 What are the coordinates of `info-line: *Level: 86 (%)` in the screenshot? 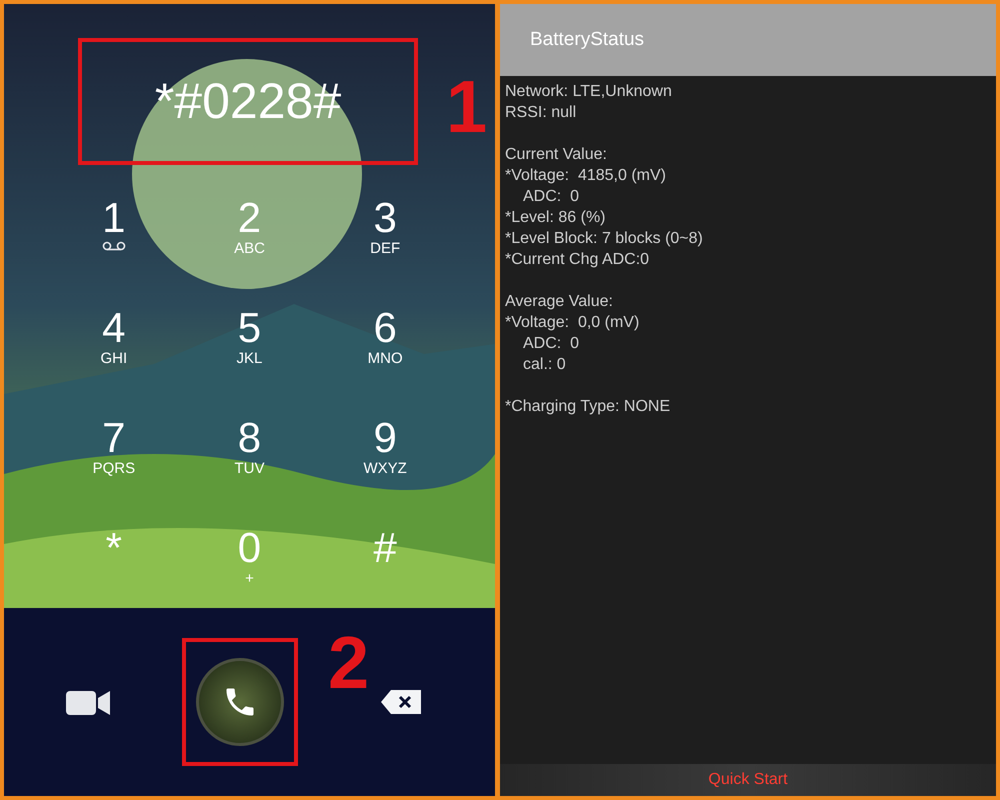 It's located at (555, 218).